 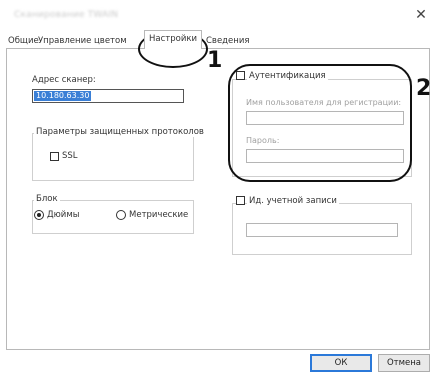 I want to click on tab-color-management: Управление цветом, so click(x=82, y=41).